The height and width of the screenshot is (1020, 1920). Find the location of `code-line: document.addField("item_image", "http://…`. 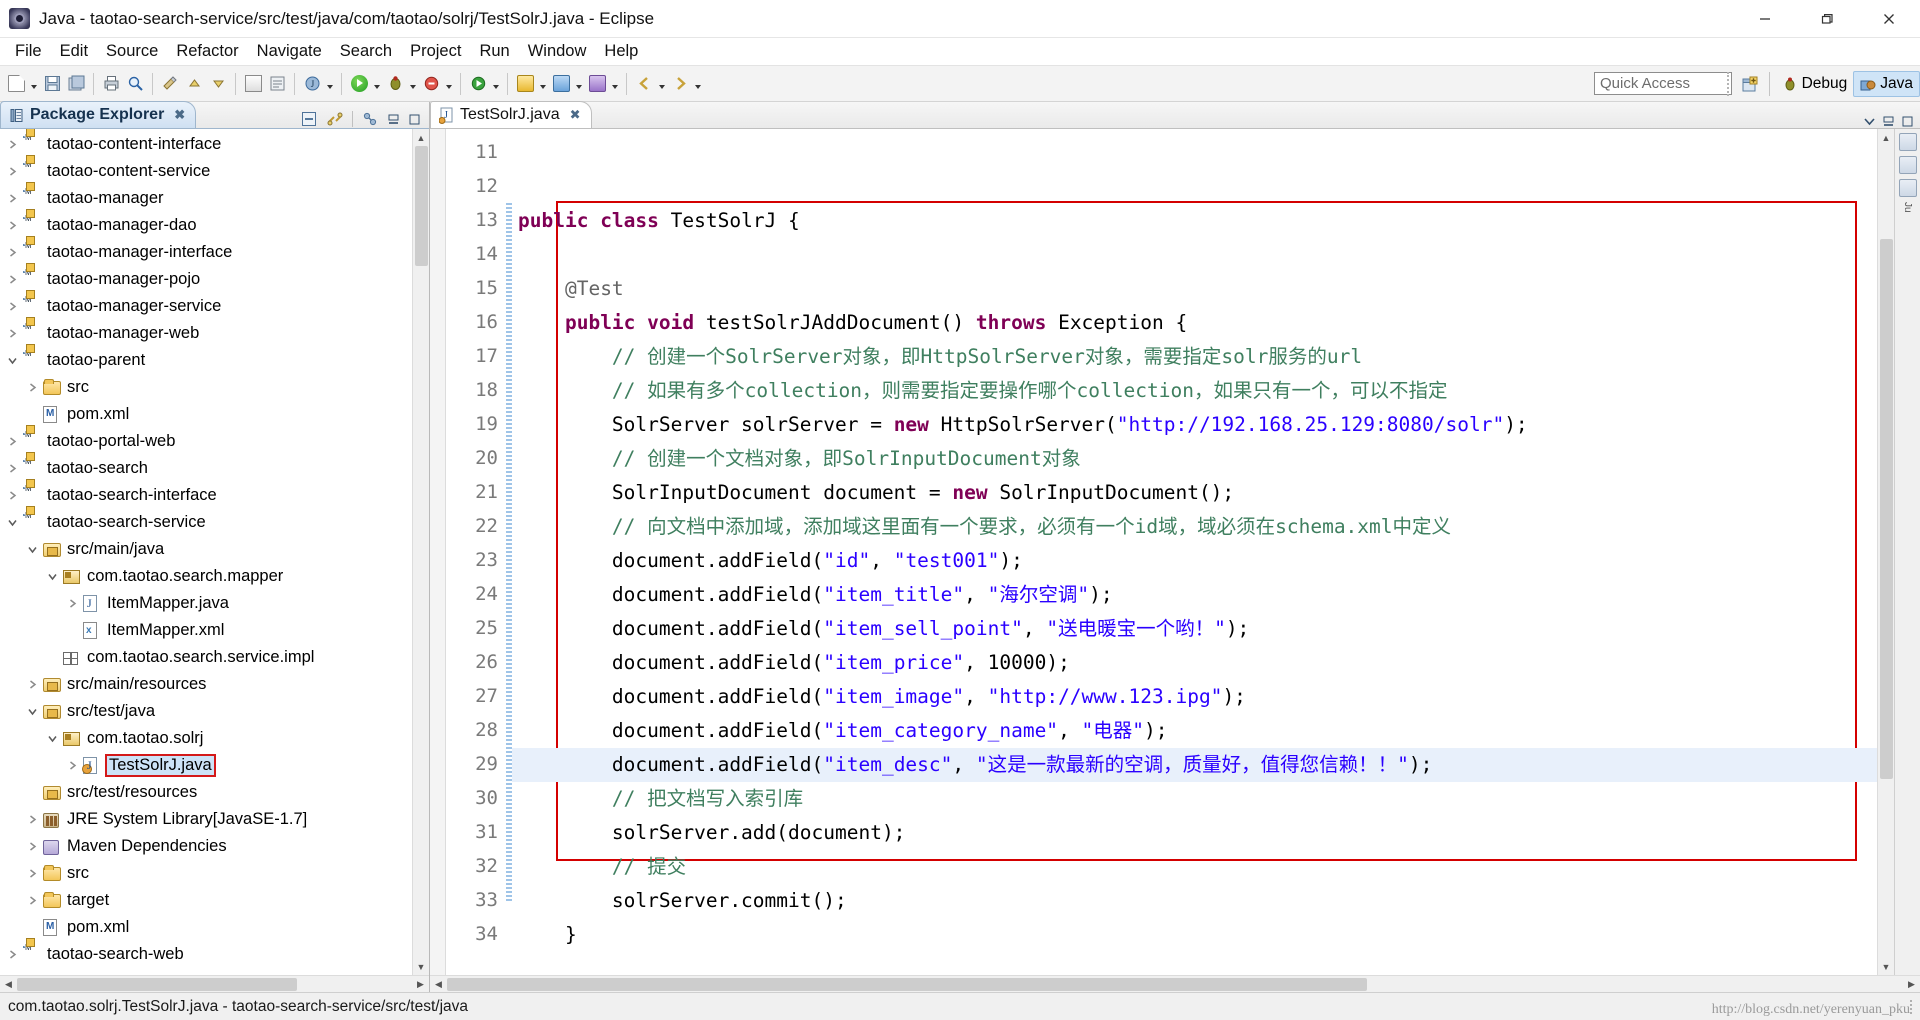

code-line: document.addField("item_image", "http://… is located at coordinates (1194, 697).